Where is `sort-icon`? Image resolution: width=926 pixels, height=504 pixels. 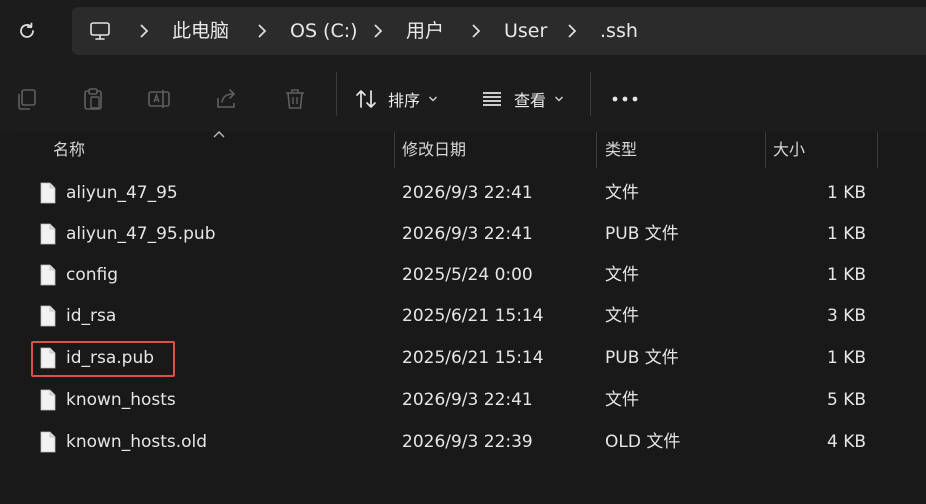
sort-icon is located at coordinates (366, 99).